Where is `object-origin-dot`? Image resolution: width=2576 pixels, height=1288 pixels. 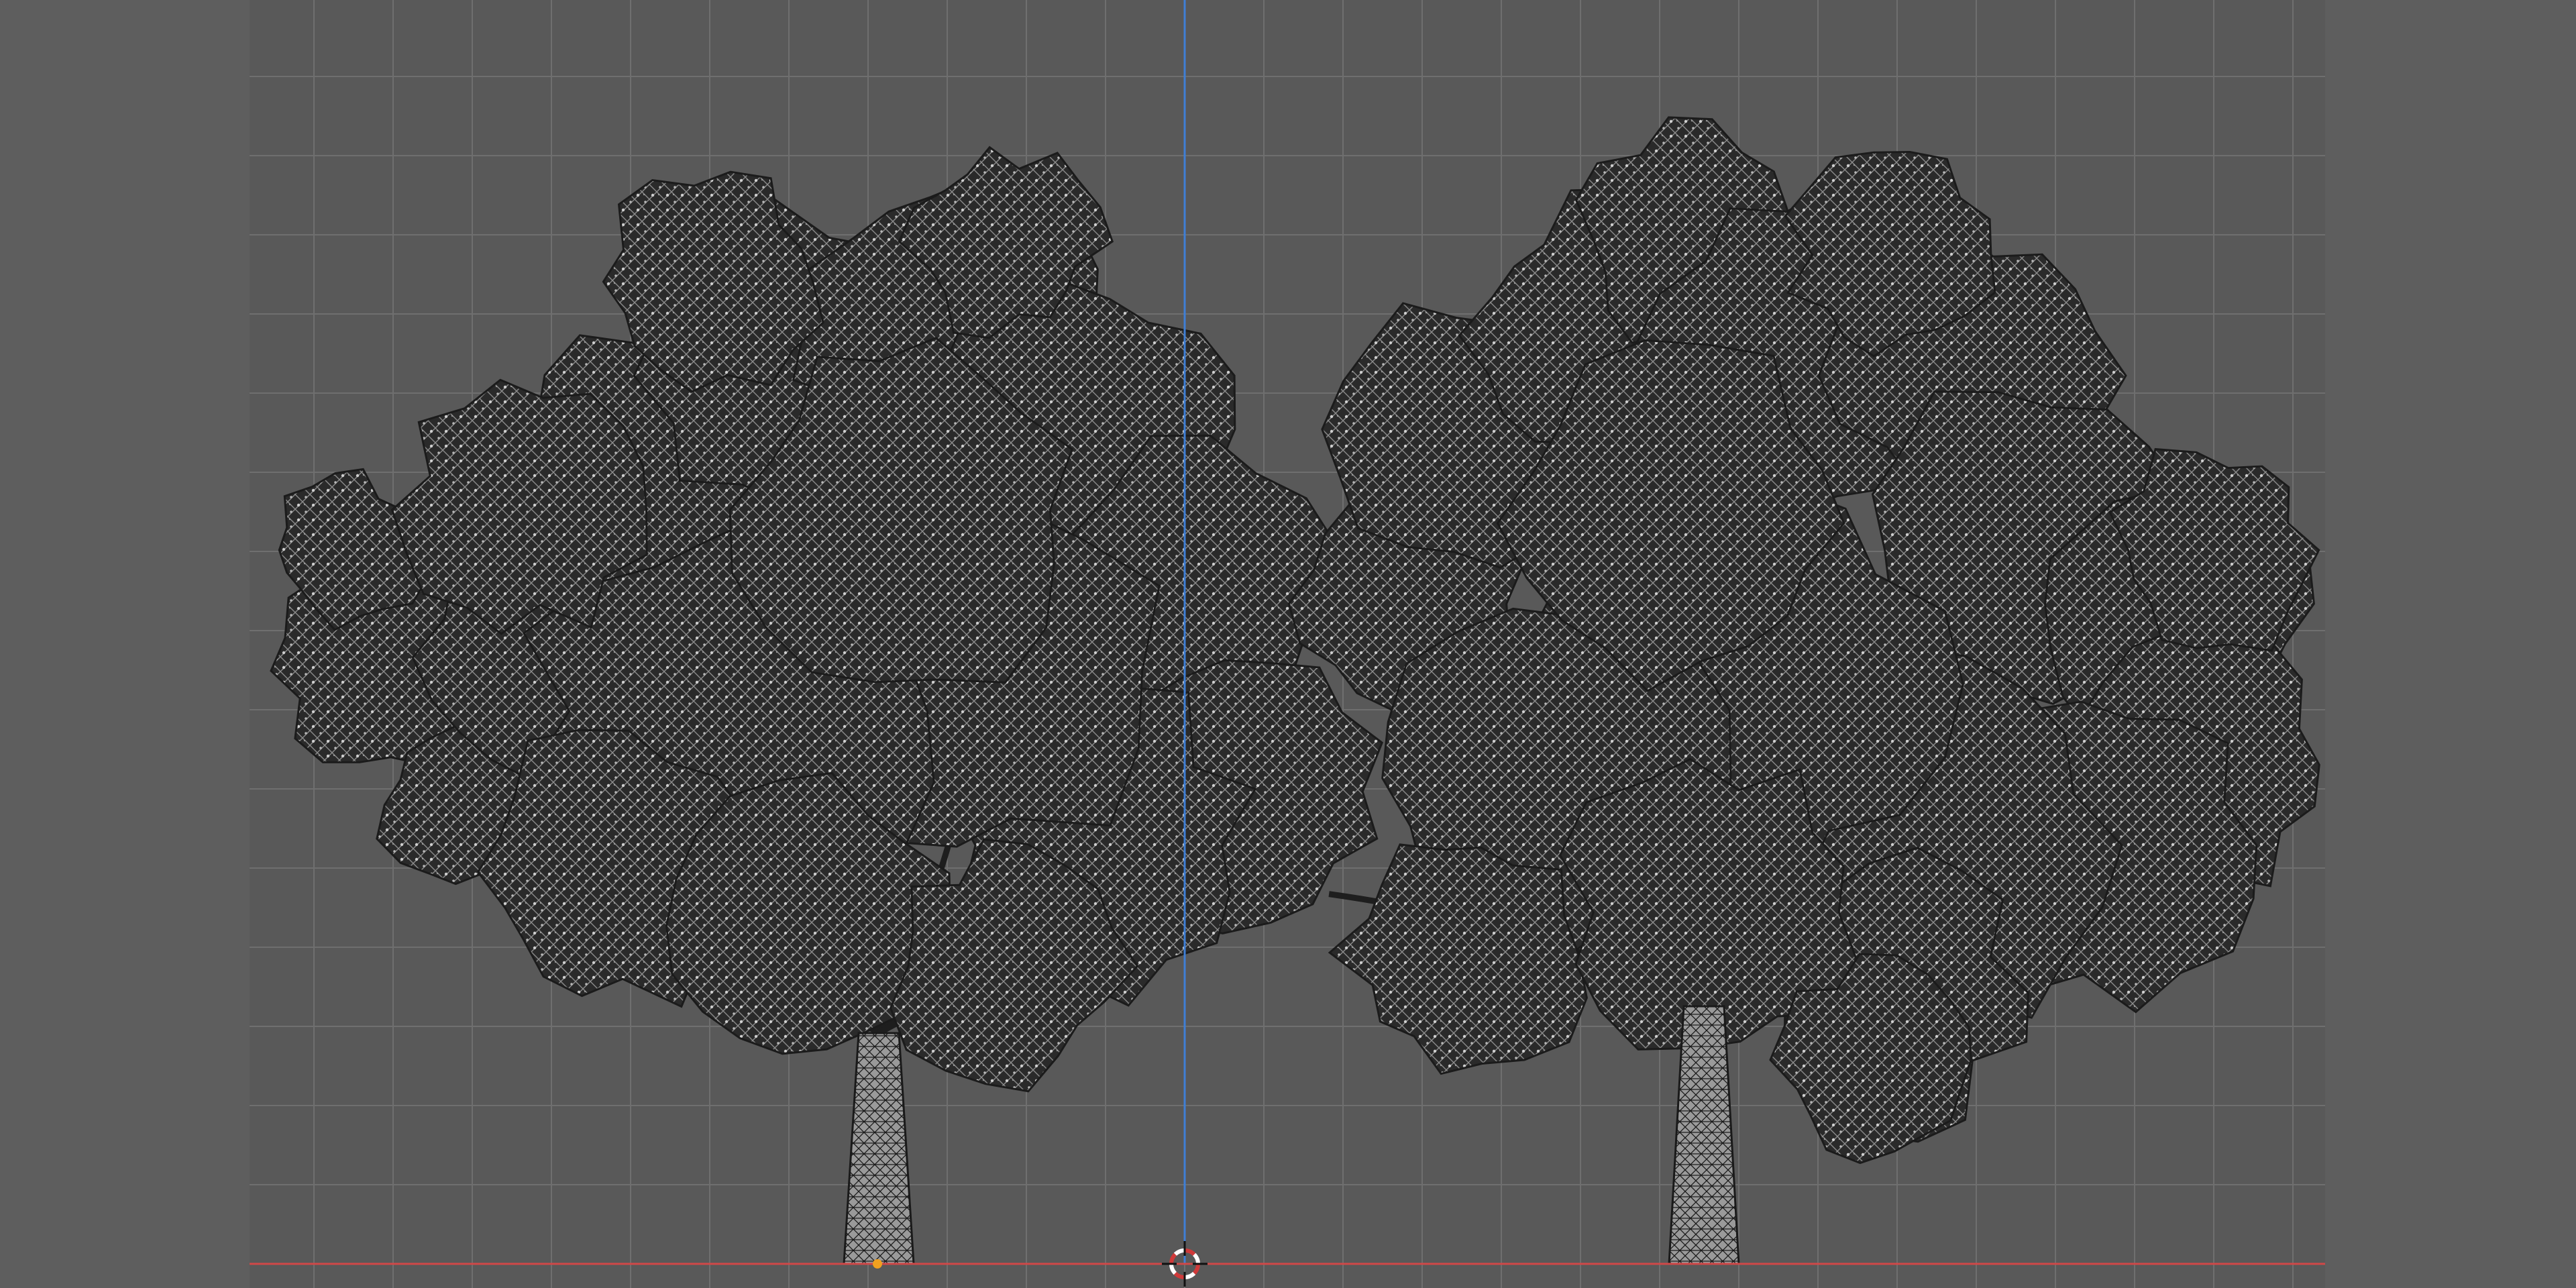 object-origin-dot is located at coordinates (877, 1264).